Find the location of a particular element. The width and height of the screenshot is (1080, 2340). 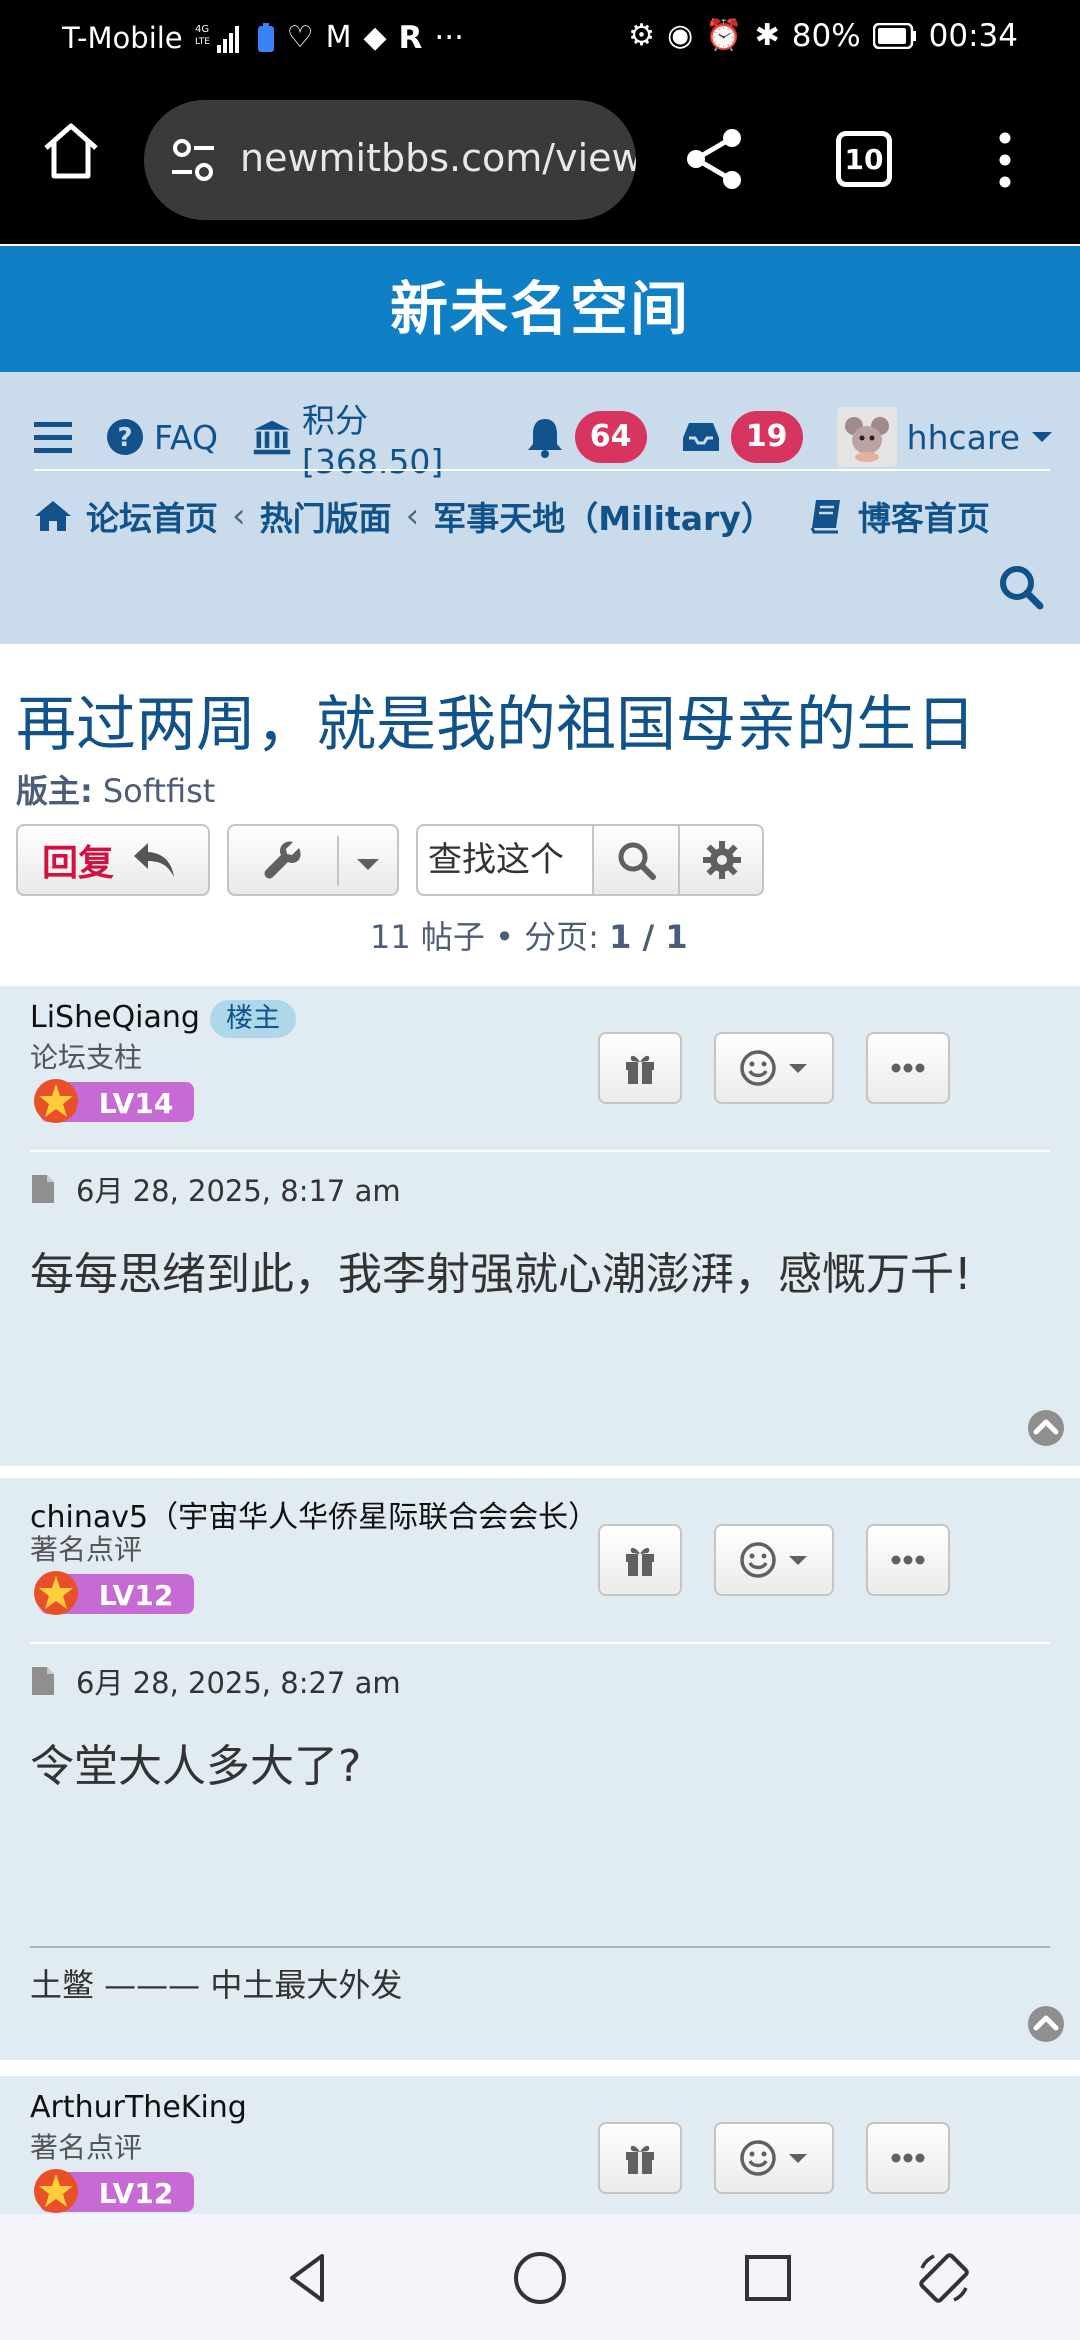

reply-button: 回复 is located at coordinates (113, 860).